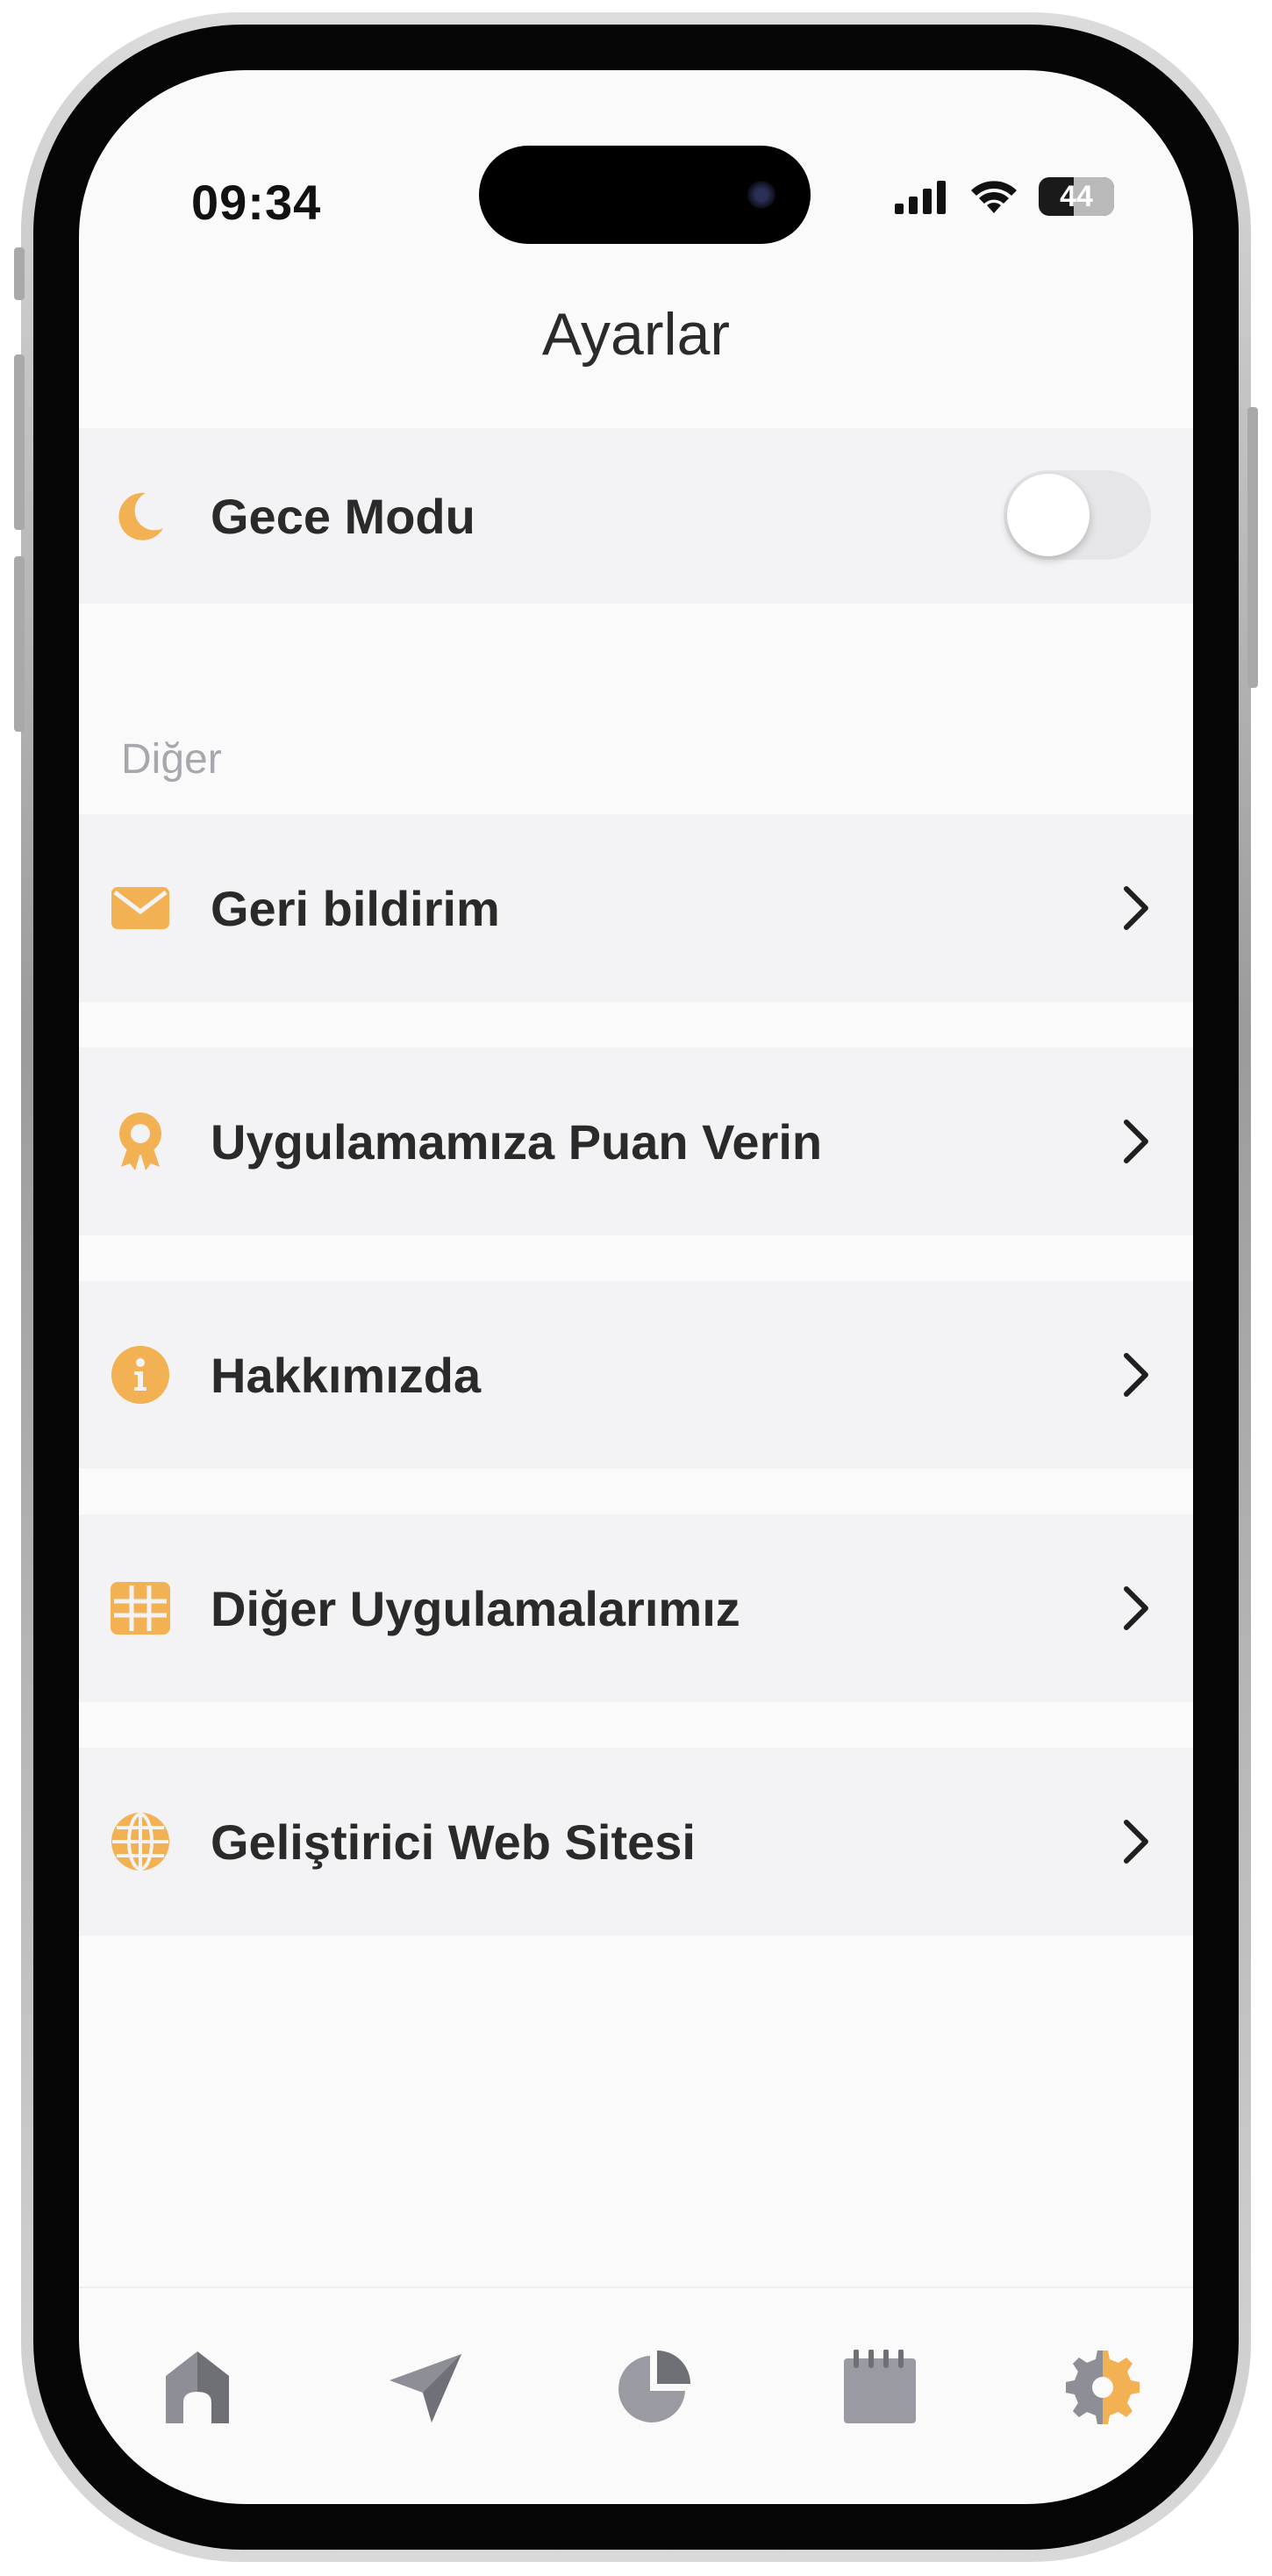 The height and width of the screenshot is (2576, 1272). I want to click on menu-item-feedback: Geri bildirim, so click(636, 908).